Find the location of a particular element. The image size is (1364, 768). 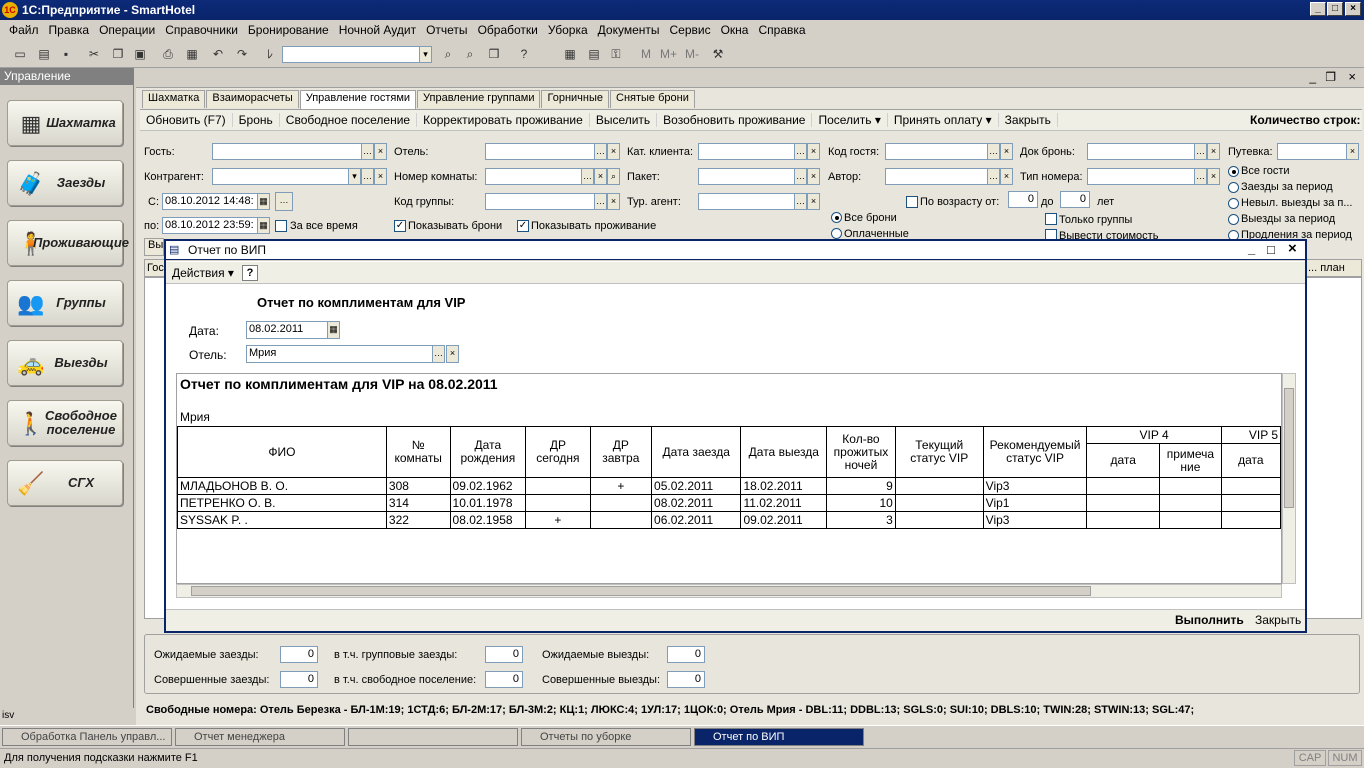

find-icon: ﾚ is located at coordinates (270, 54).